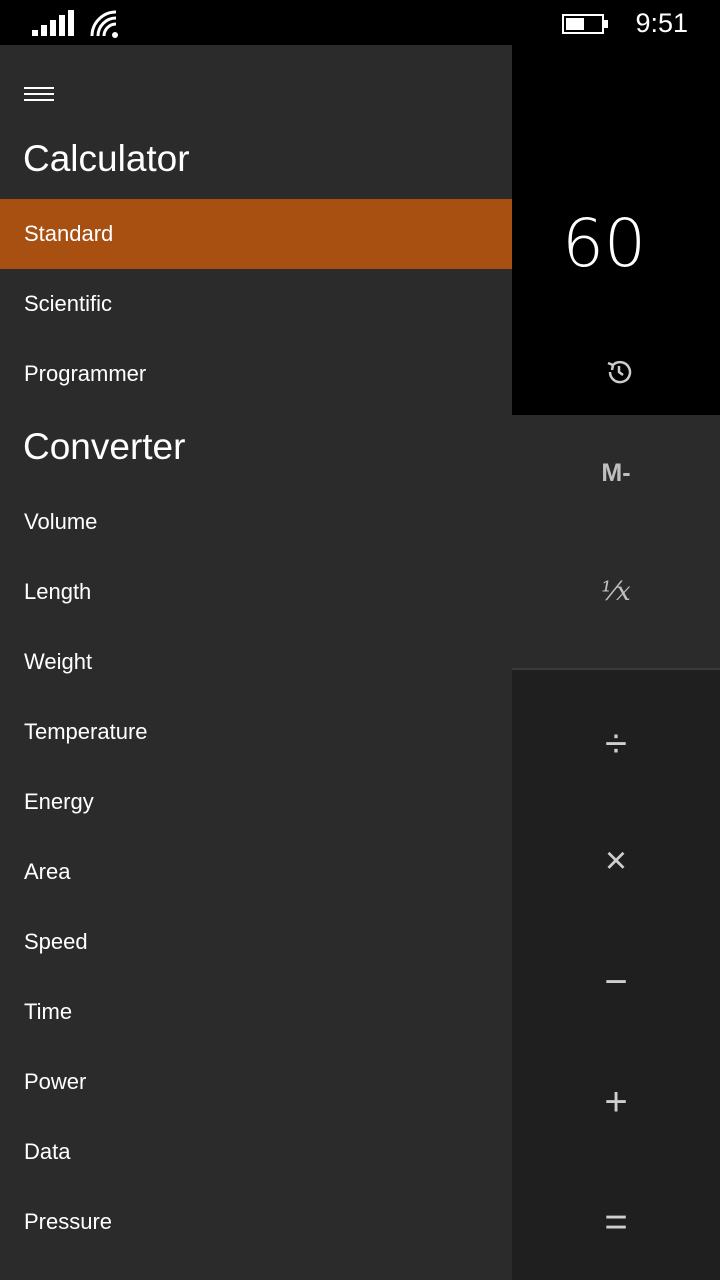 This screenshot has height=1280, width=720. What do you see at coordinates (616, 542) in the screenshot?
I see `memory-function-area: M- ¹⁄x` at bounding box center [616, 542].